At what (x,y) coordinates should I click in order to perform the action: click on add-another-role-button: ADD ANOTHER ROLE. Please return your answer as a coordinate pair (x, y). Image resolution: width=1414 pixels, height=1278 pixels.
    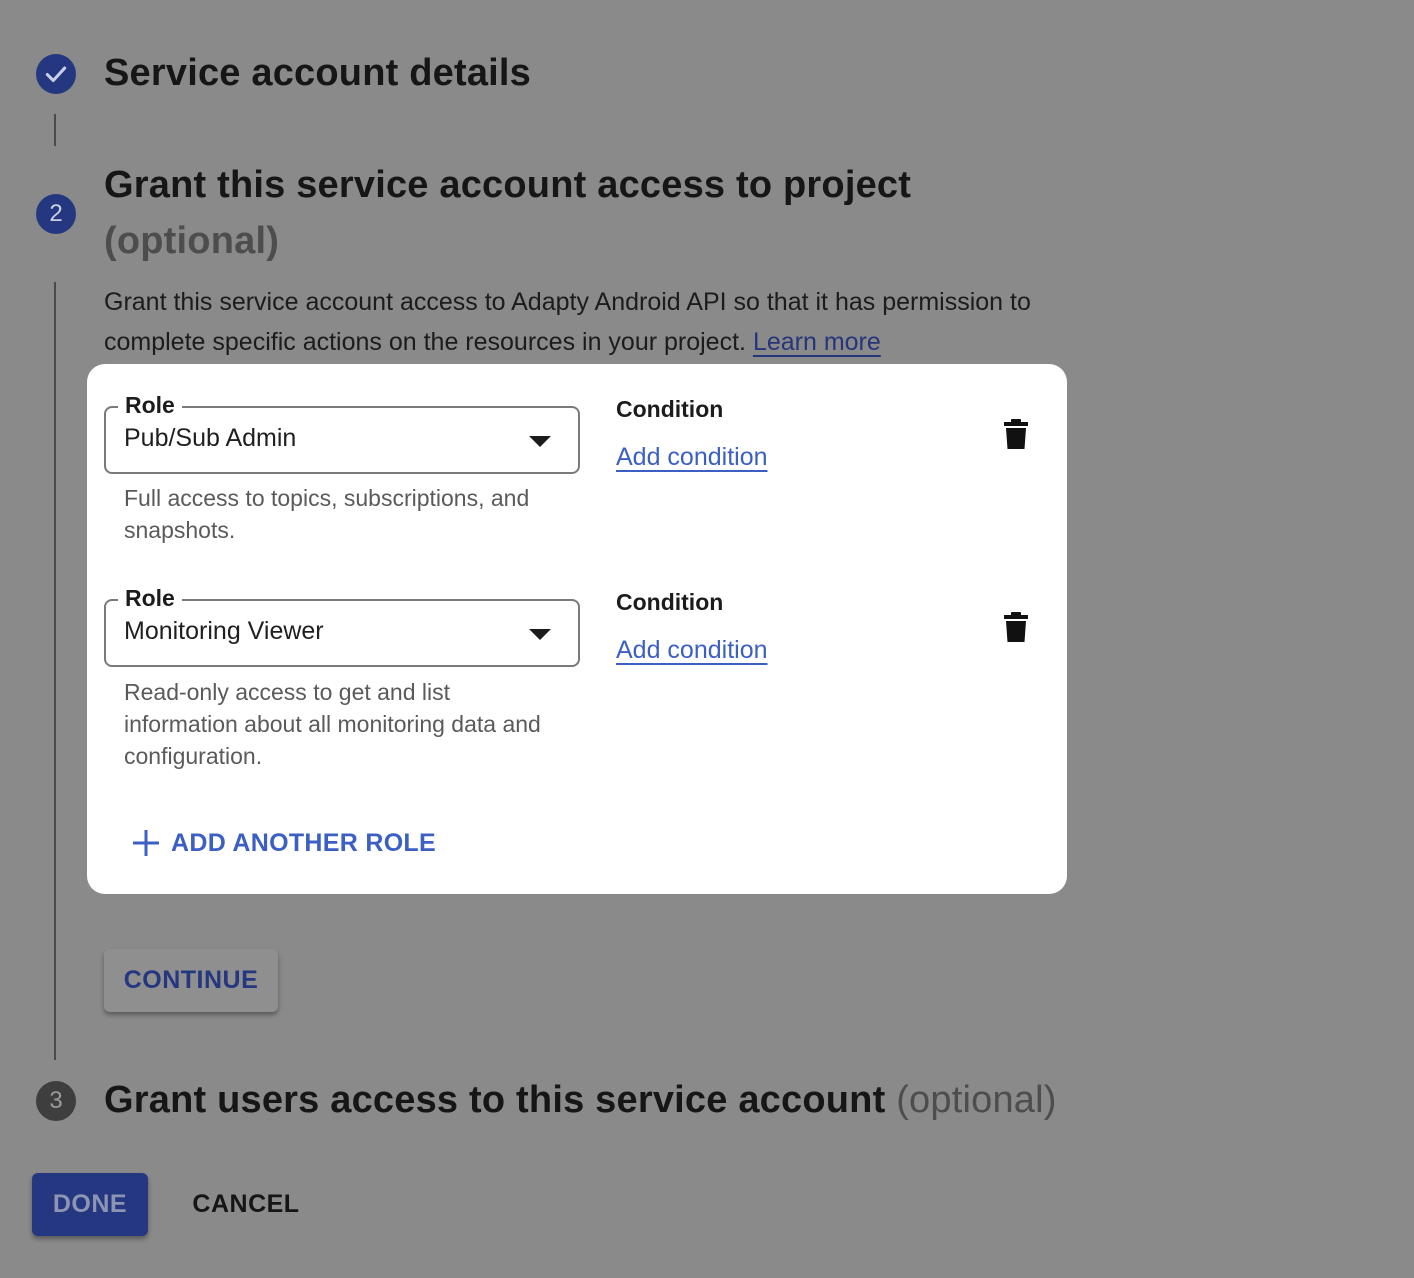
    Looking at the image, I should click on (283, 843).